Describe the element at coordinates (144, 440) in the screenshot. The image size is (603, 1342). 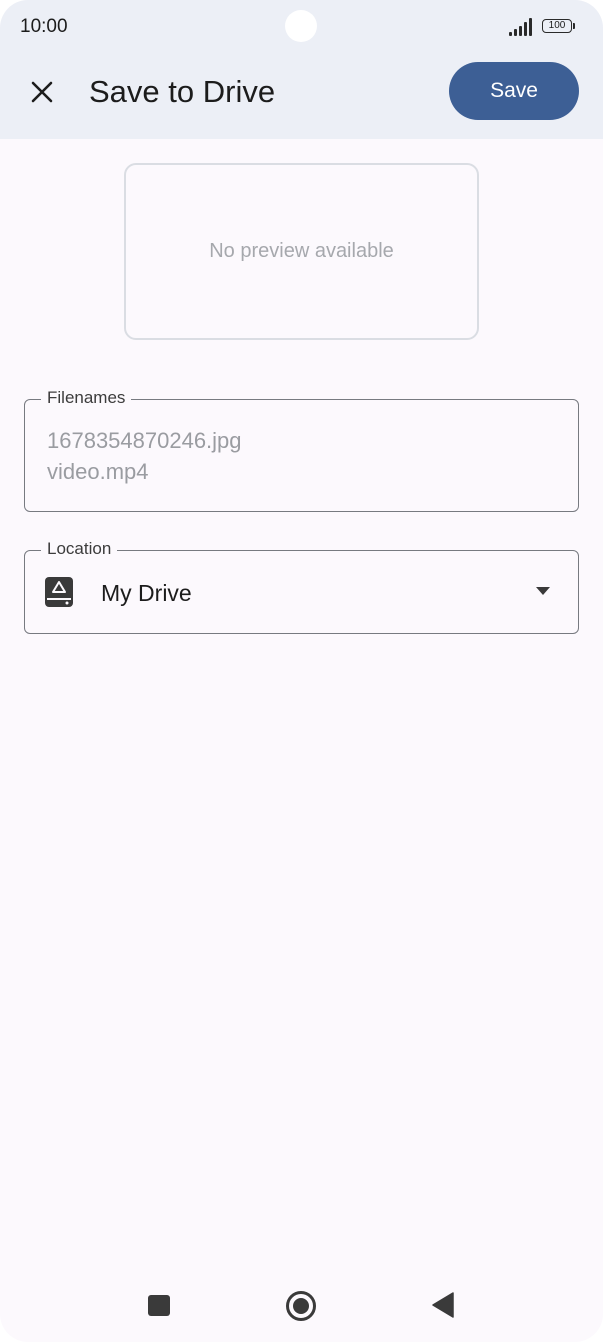
I see `filename-item: 1678354870246.jpg` at that location.